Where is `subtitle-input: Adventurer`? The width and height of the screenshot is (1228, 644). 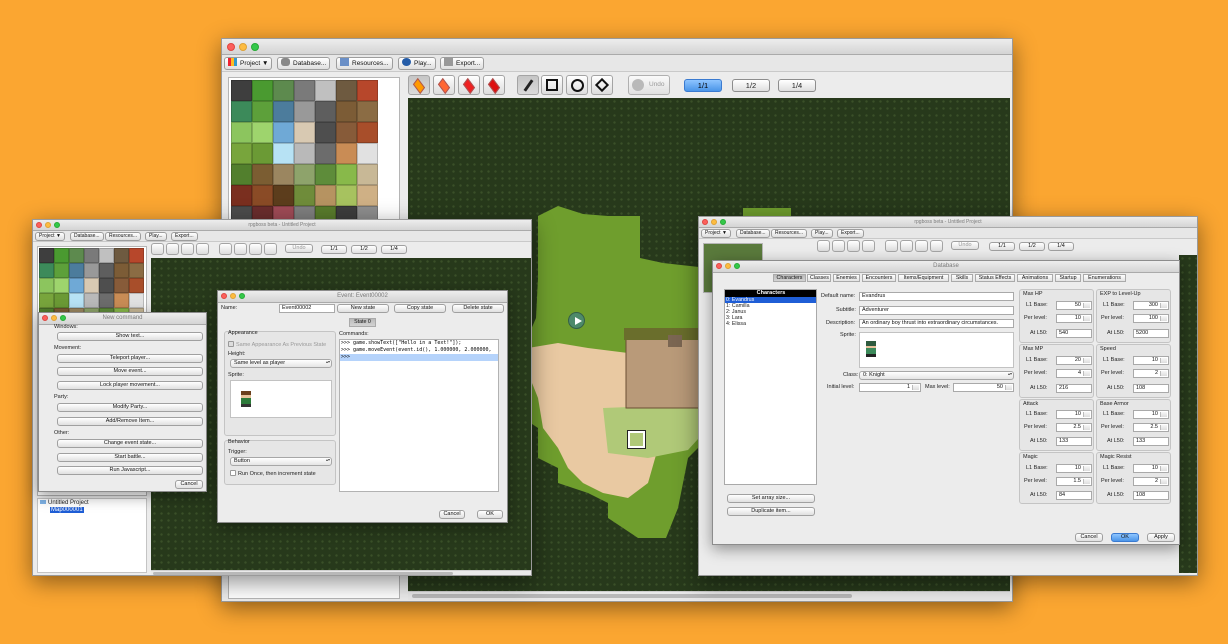
subtitle-input: Adventurer is located at coordinates (936, 310).